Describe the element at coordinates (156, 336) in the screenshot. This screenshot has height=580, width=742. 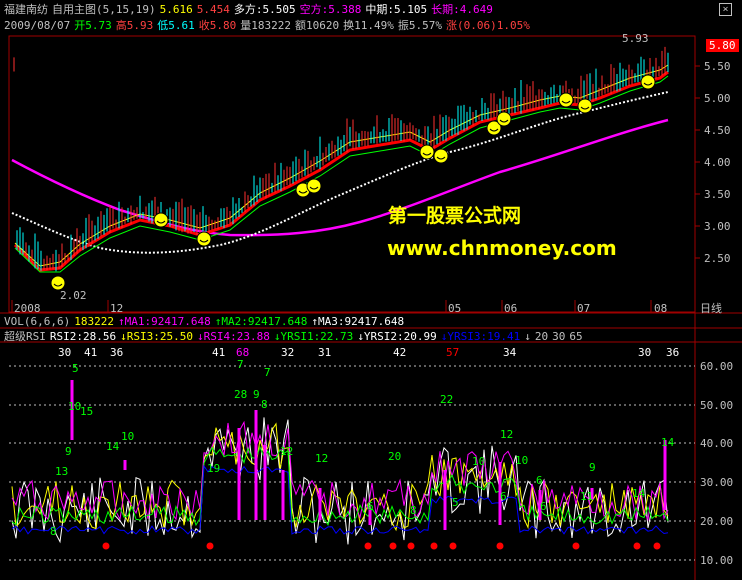
I see `rsi-item-2: ↓RSI3:25.50` at that location.